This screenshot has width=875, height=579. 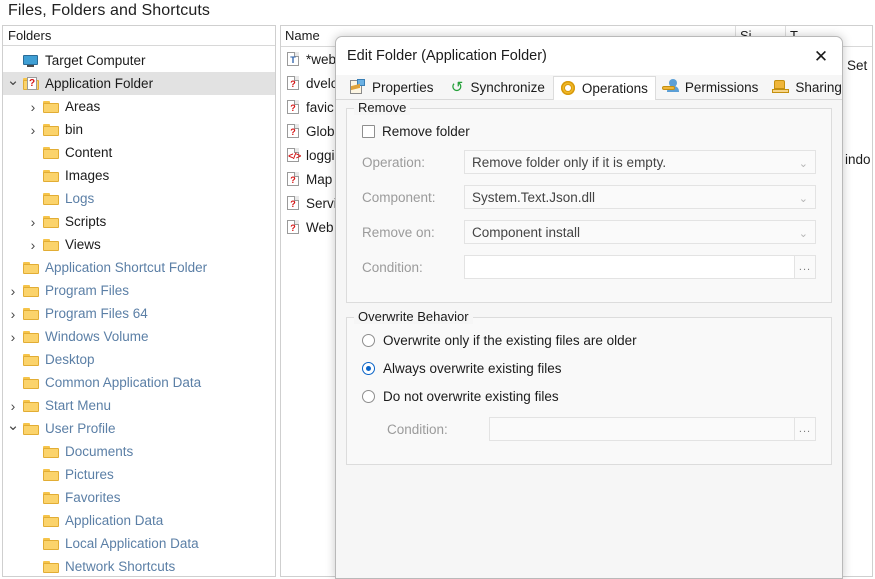 What do you see at coordinates (139, 359) in the screenshot?
I see `tree-item: Desktop` at bounding box center [139, 359].